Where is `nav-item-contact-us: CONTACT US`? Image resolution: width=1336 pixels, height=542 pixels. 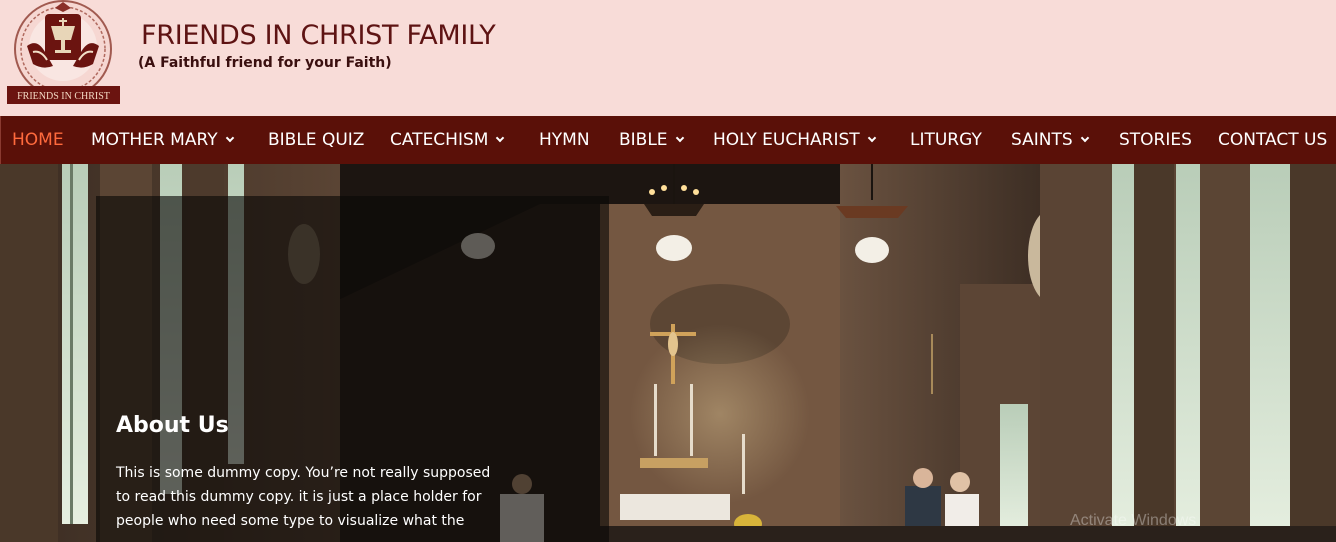
nav-item-contact-us: CONTACT US is located at coordinates (1272, 140).